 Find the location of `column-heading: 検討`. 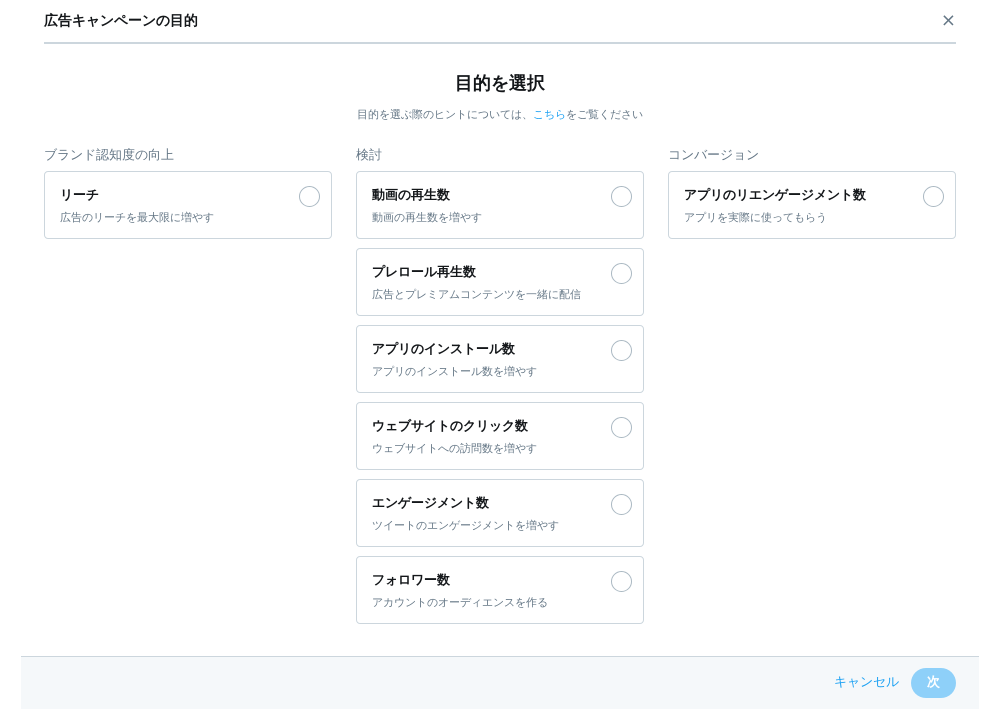

column-heading: 検討 is located at coordinates (369, 155).